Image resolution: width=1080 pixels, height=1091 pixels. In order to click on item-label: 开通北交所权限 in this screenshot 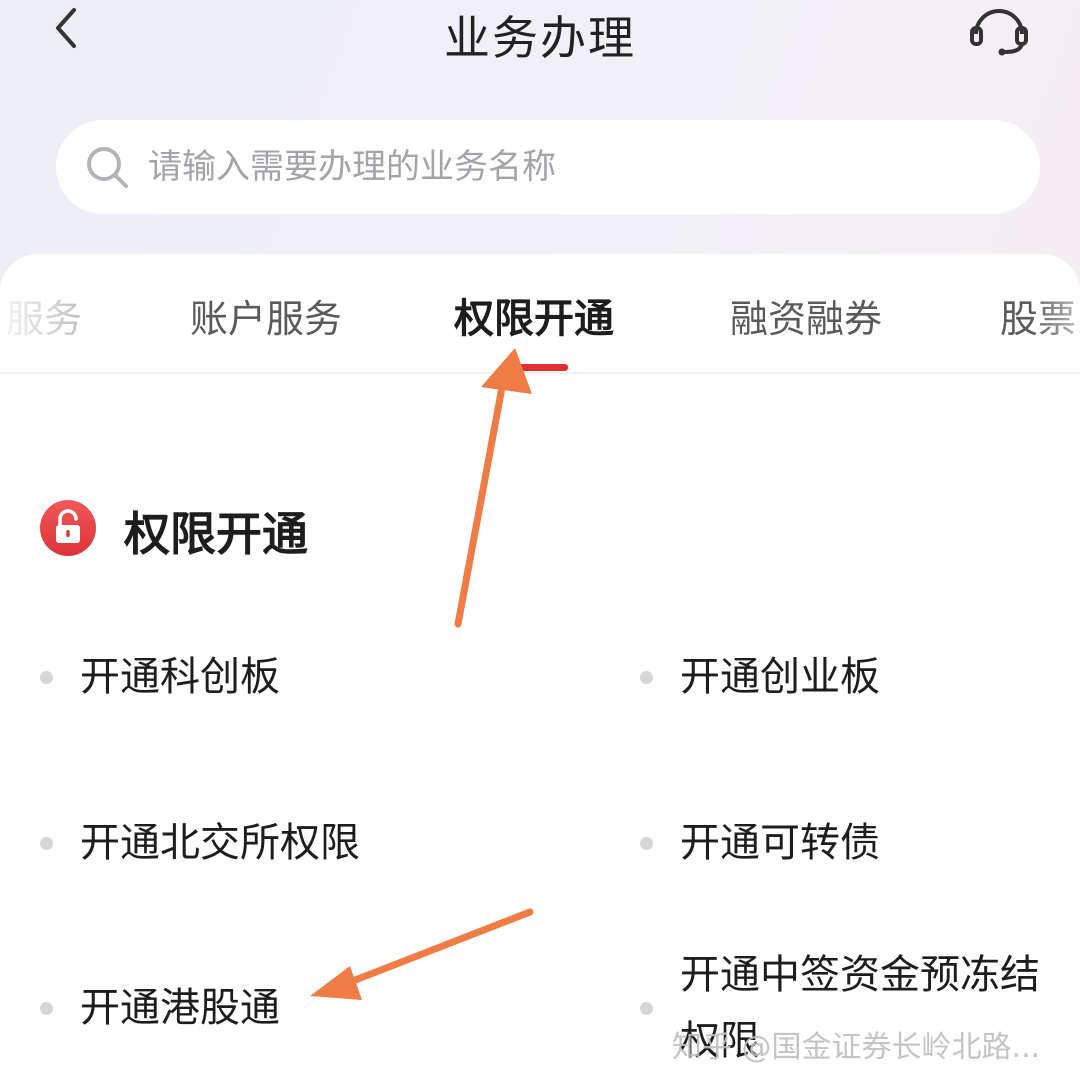, I will do `click(220, 843)`.